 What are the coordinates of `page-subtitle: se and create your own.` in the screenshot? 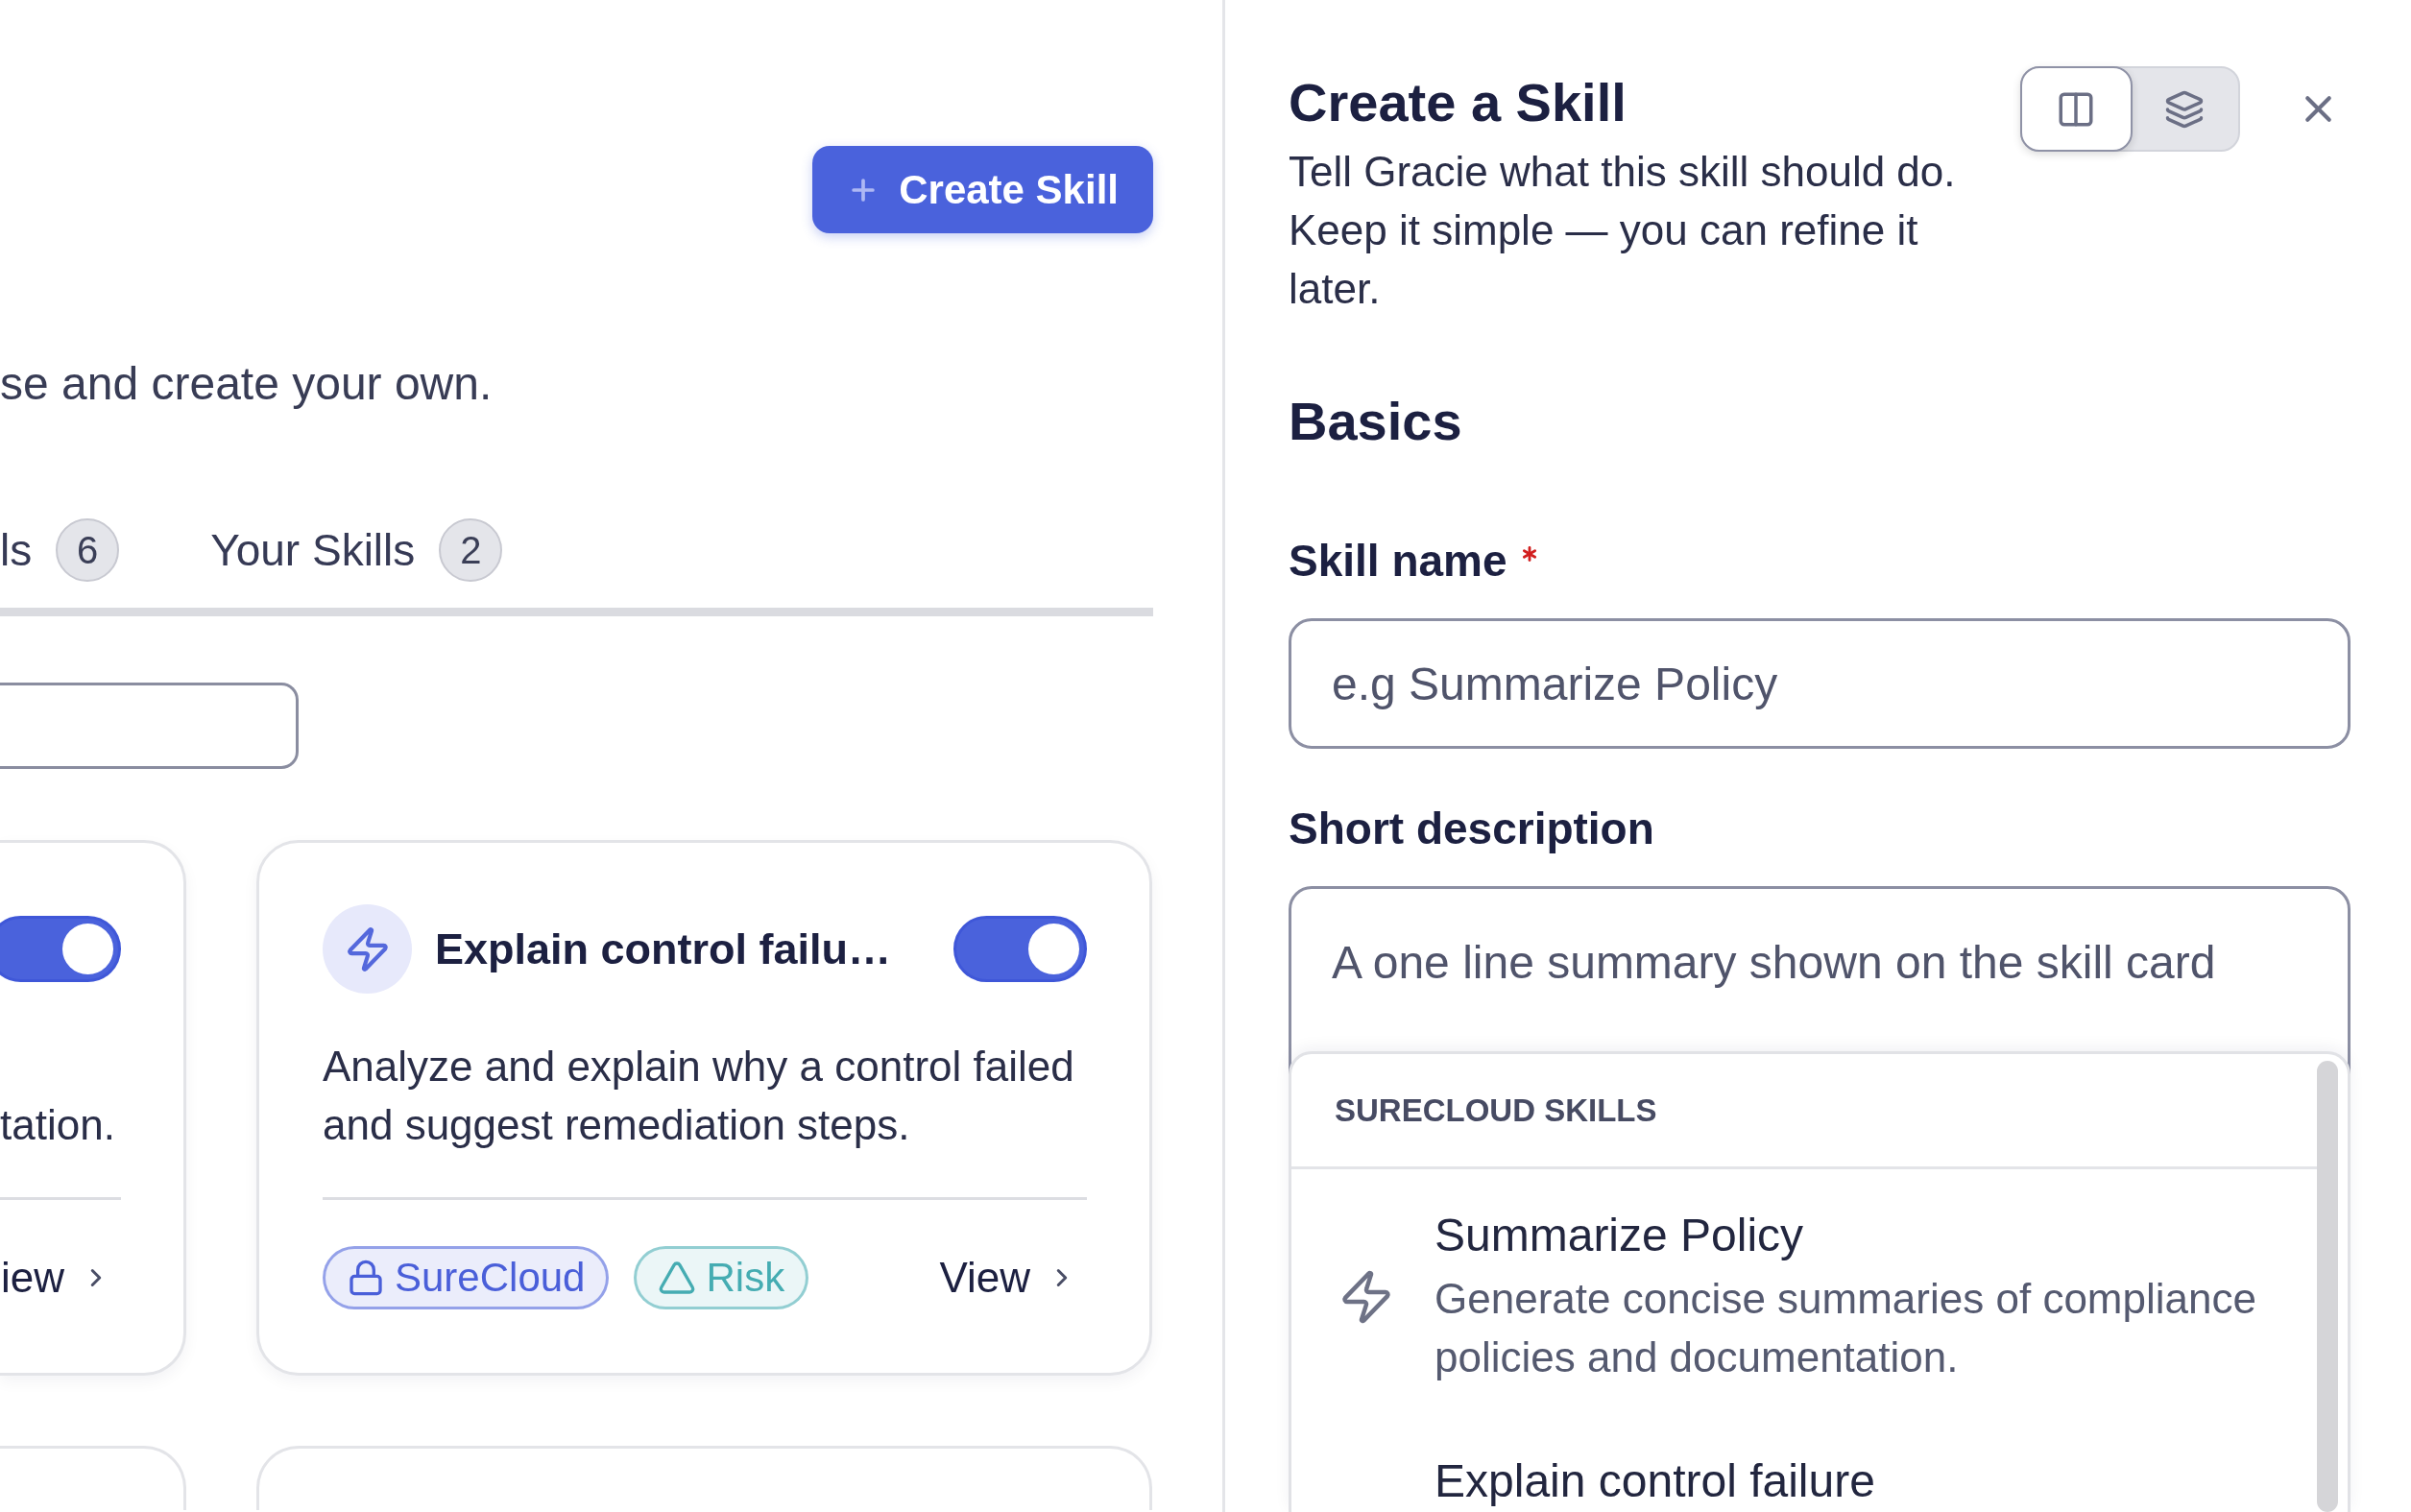 It's located at (246, 384).